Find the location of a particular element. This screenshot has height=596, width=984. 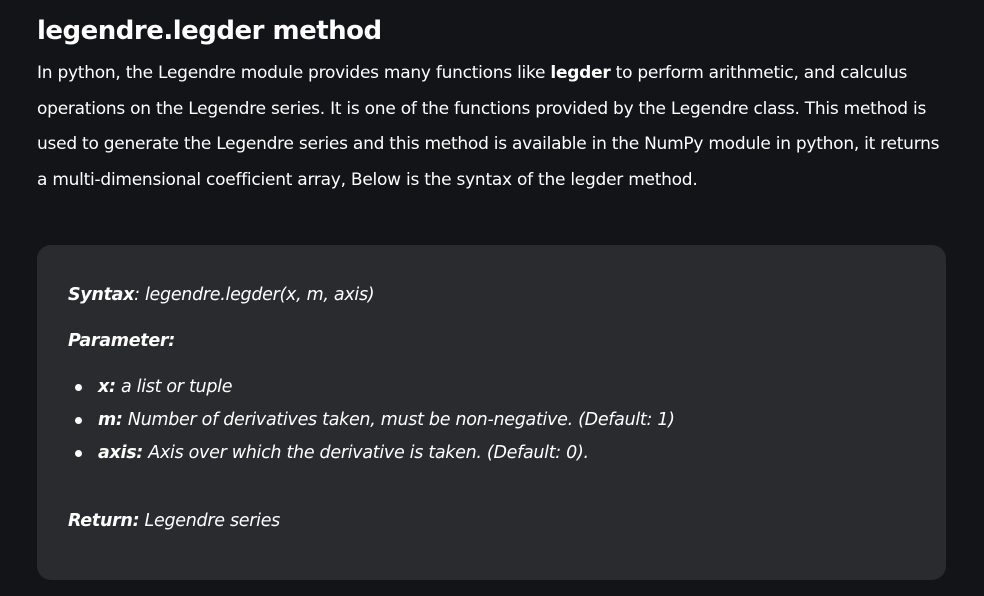

parameter-heading-text: Parameter: is located at coordinates (121, 341).